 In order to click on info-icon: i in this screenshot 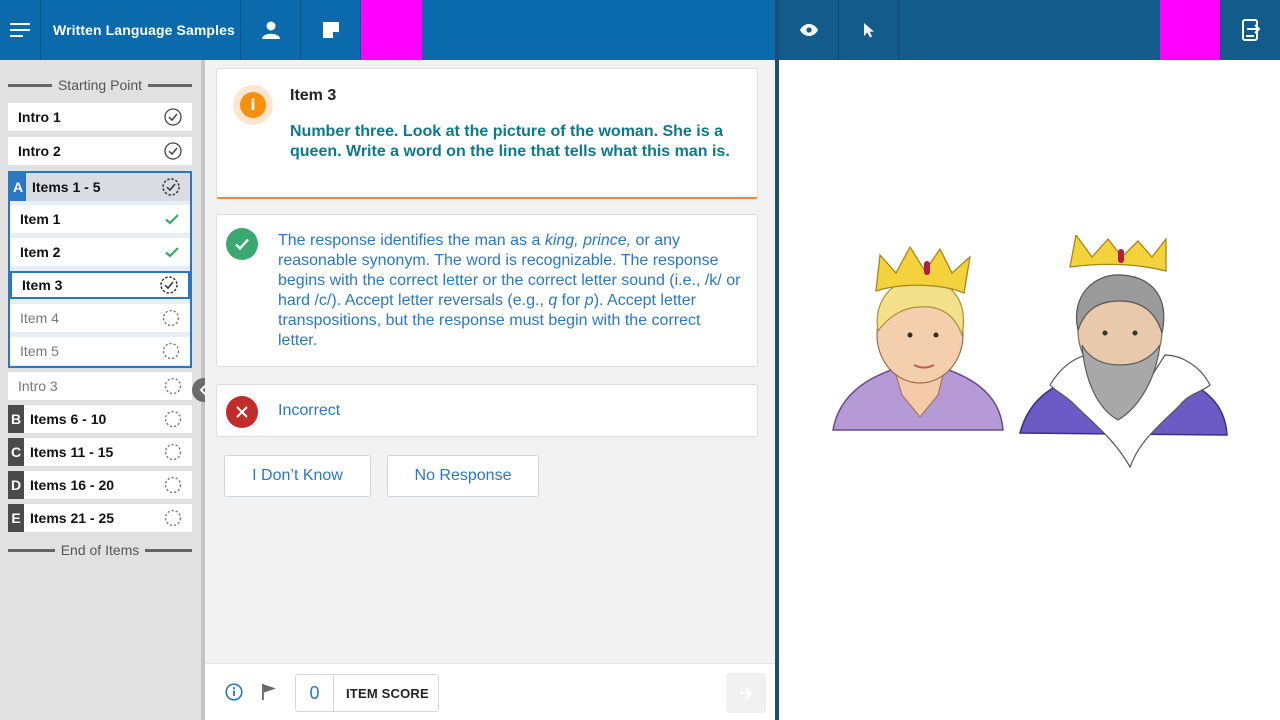, I will do `click(253, 105)`.